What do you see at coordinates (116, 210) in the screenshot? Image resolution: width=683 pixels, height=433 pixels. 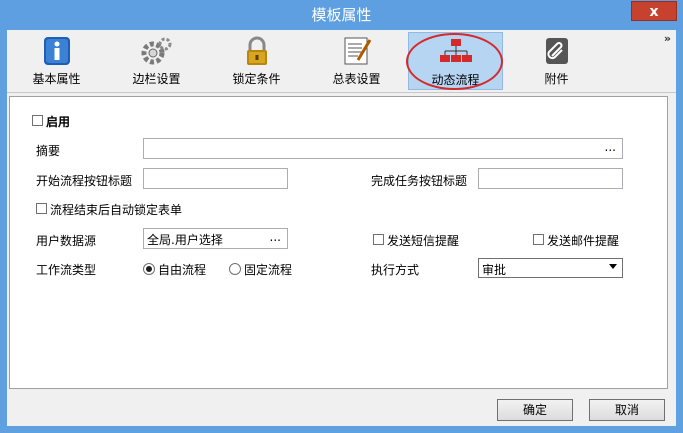 I see `auto-lock-label: 流程结束后自动锁定表单` at bounding box center [116, 210].